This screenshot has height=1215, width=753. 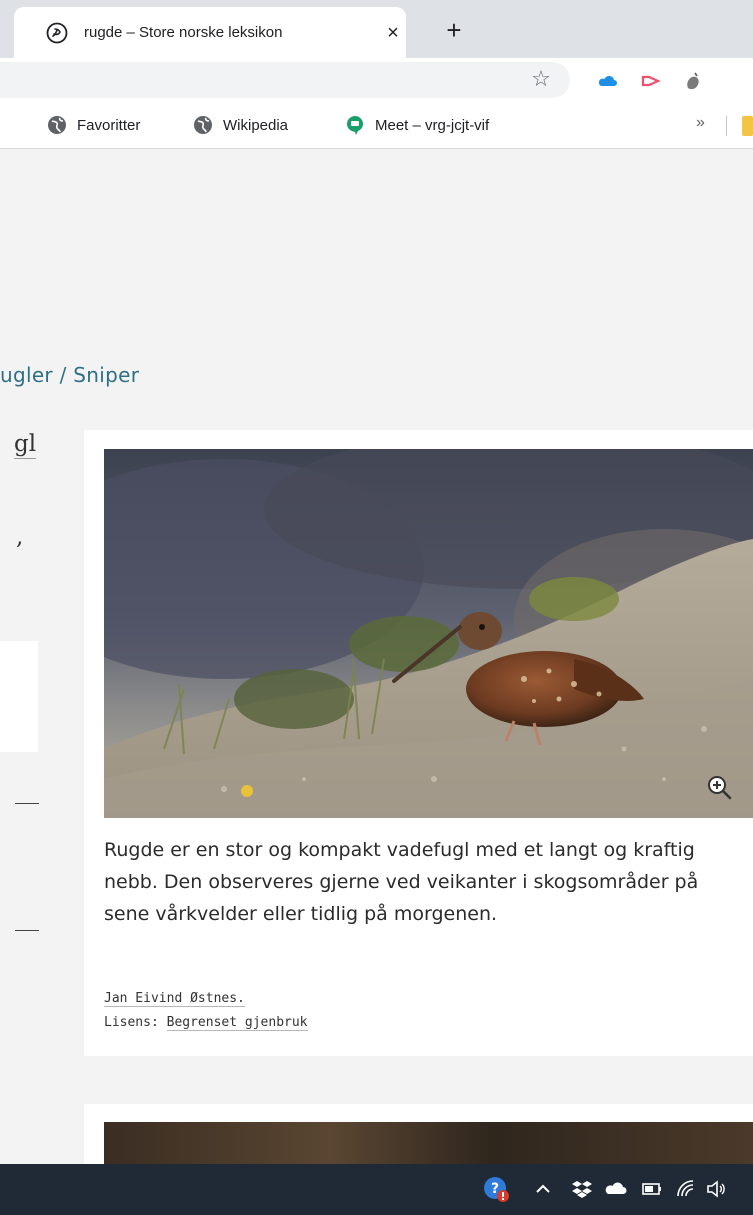 I want to click on bookmarks-overflow-button: », so click(x=700, y=123).